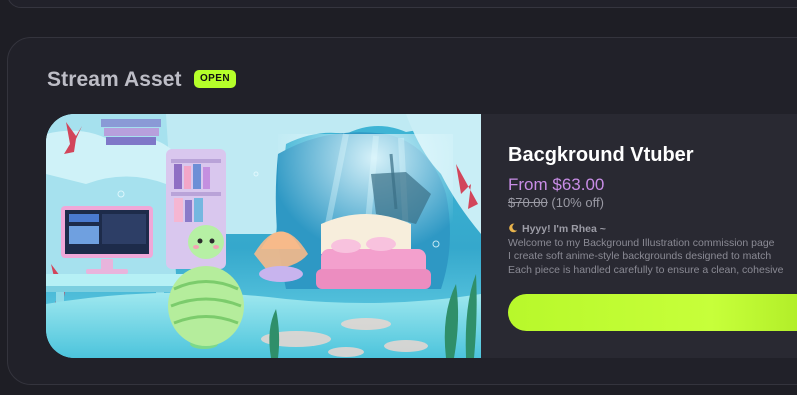 This screenshot has height=395, width=797. Describe the element at coordinates (652, 312) in the screenshot. I see `order-button` at that location.